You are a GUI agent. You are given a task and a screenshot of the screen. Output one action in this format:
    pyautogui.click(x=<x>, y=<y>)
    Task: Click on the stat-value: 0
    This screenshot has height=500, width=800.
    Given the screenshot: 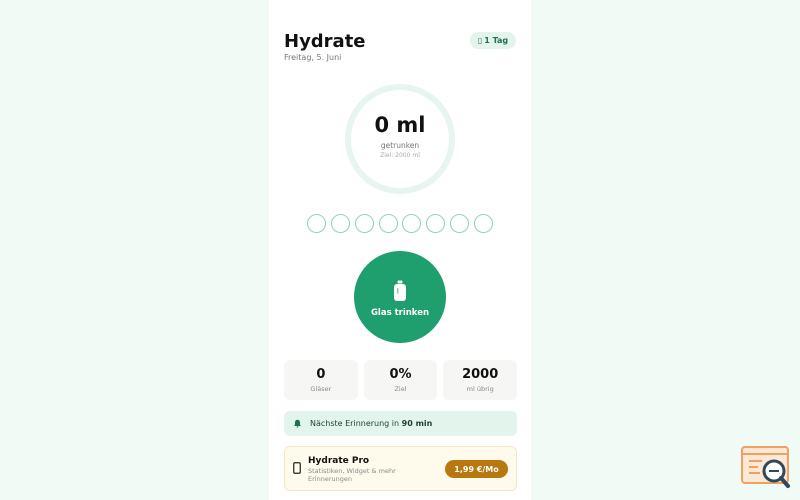 What is the action you would take?
    pyautogui.click(x=321, y=374)
    